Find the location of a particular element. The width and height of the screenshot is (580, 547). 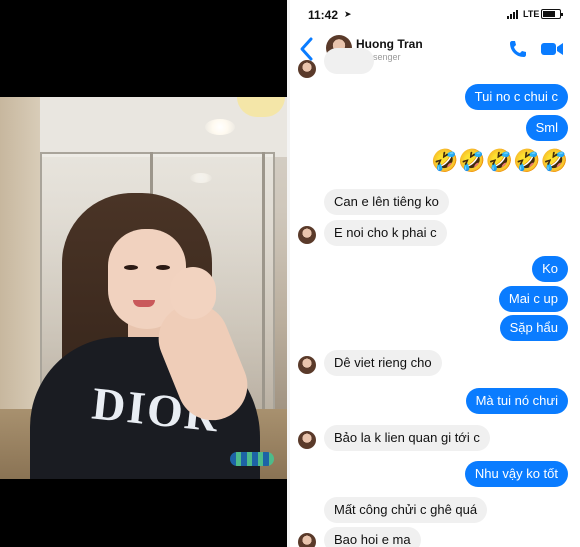

phone-icon is located at coordinates (518, 49).